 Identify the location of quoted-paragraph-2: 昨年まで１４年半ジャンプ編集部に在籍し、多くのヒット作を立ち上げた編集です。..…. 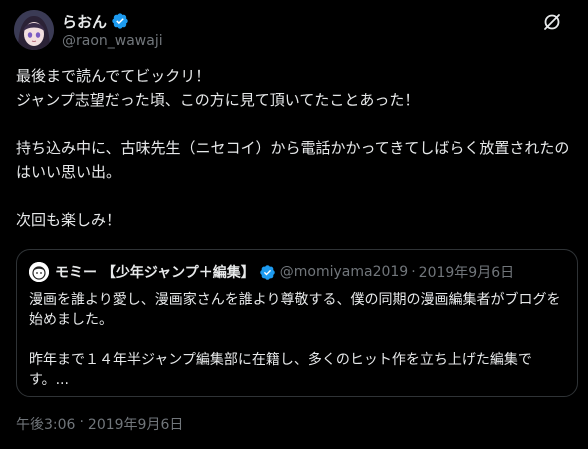
(280, 370).